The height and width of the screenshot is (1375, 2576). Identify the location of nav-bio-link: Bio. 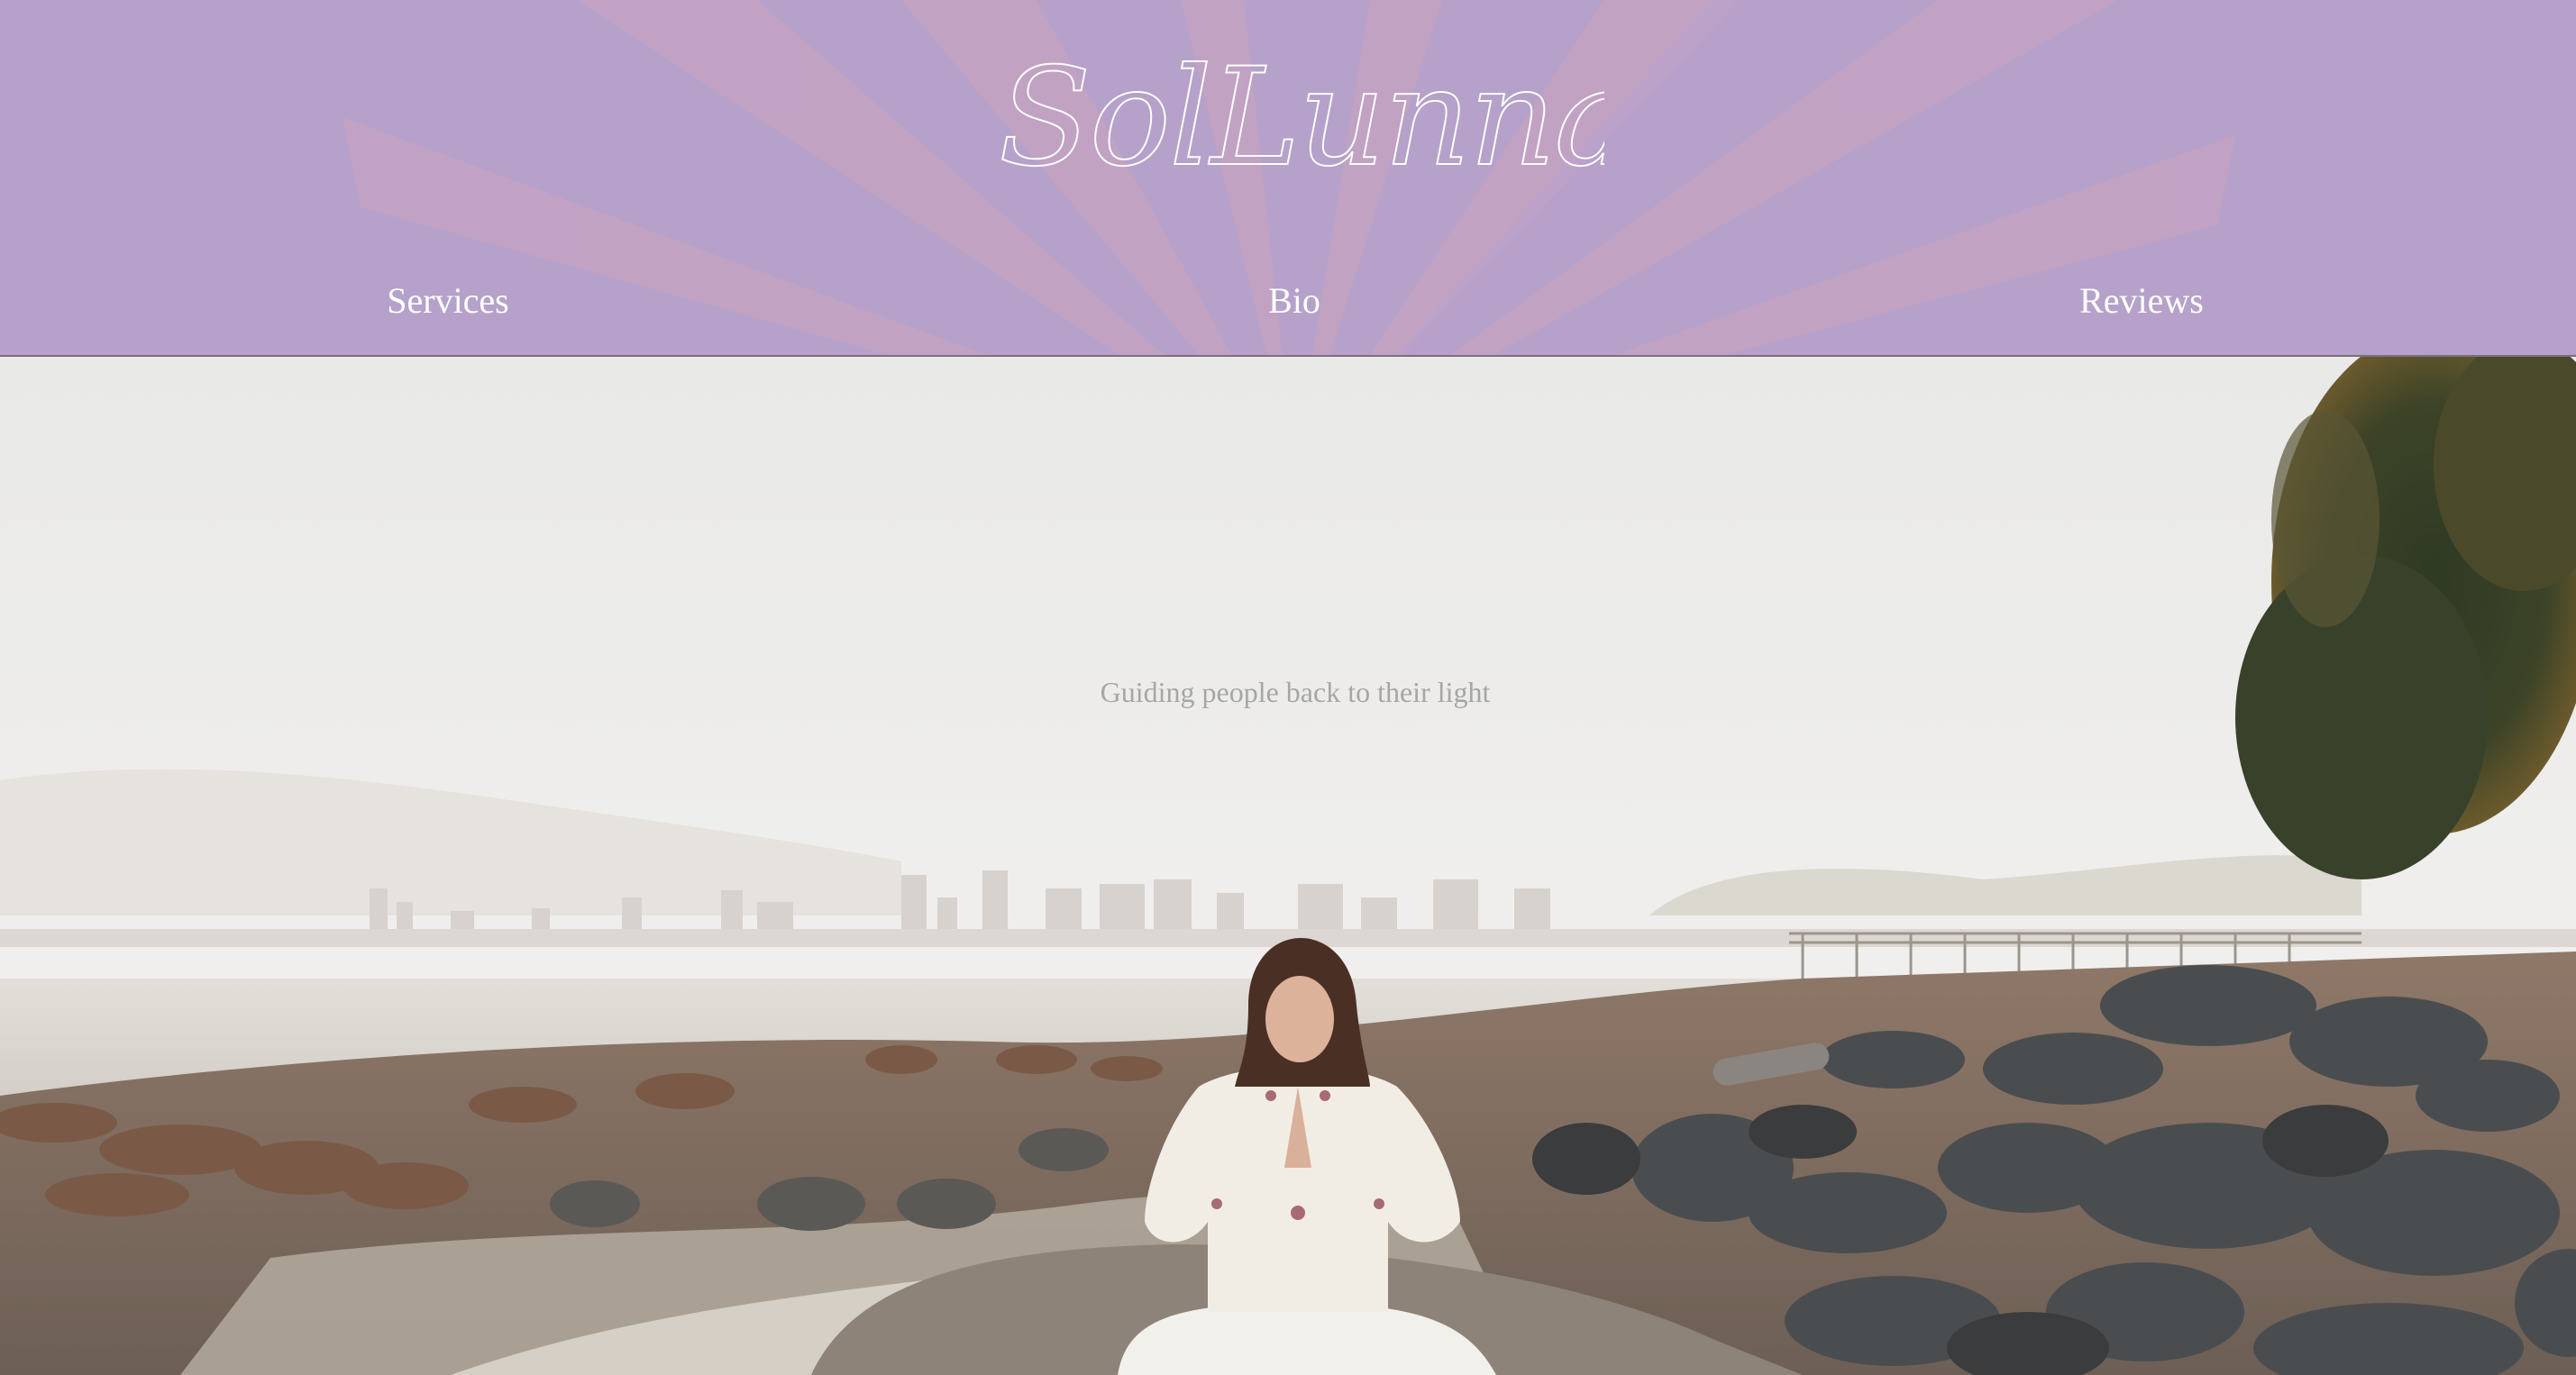
(1294, 301).